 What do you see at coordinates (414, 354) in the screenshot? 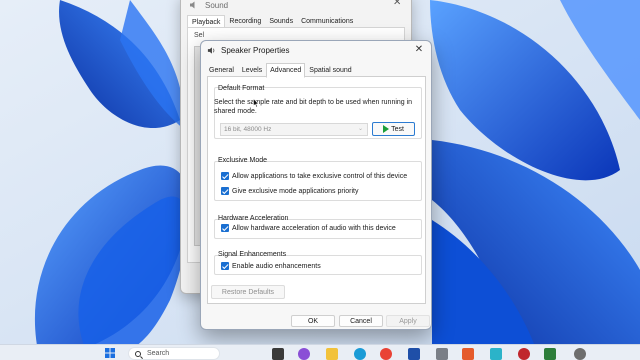
I see `app-icon` at bounding box center [414, 354].